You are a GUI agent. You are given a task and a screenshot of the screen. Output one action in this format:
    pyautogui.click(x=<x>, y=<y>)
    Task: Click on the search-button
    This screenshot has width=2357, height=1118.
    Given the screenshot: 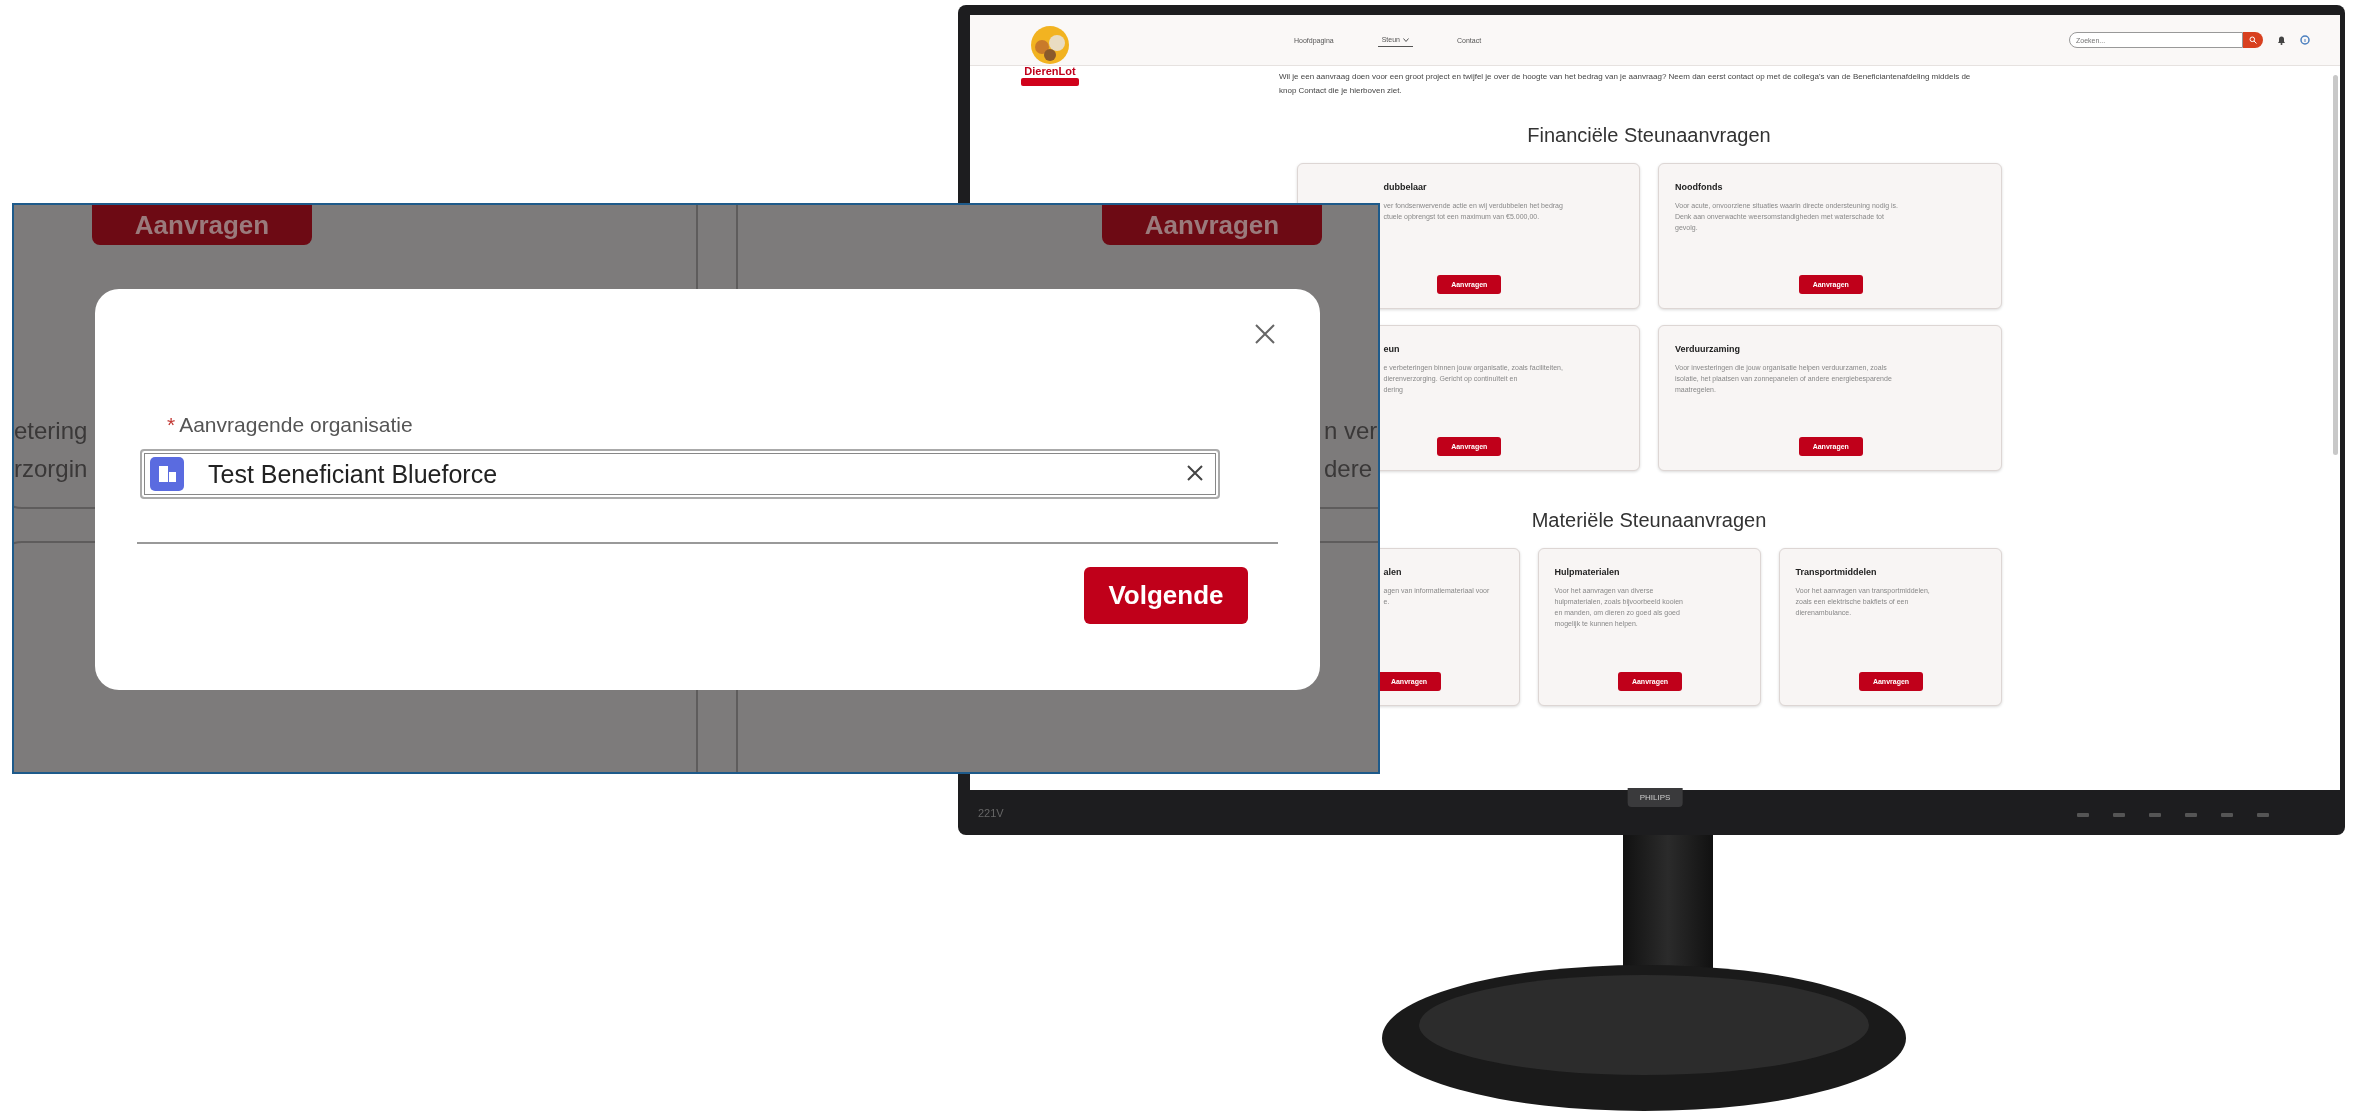 What is the action you would take?
    pyautogui.click(x=2253, y=40)
    